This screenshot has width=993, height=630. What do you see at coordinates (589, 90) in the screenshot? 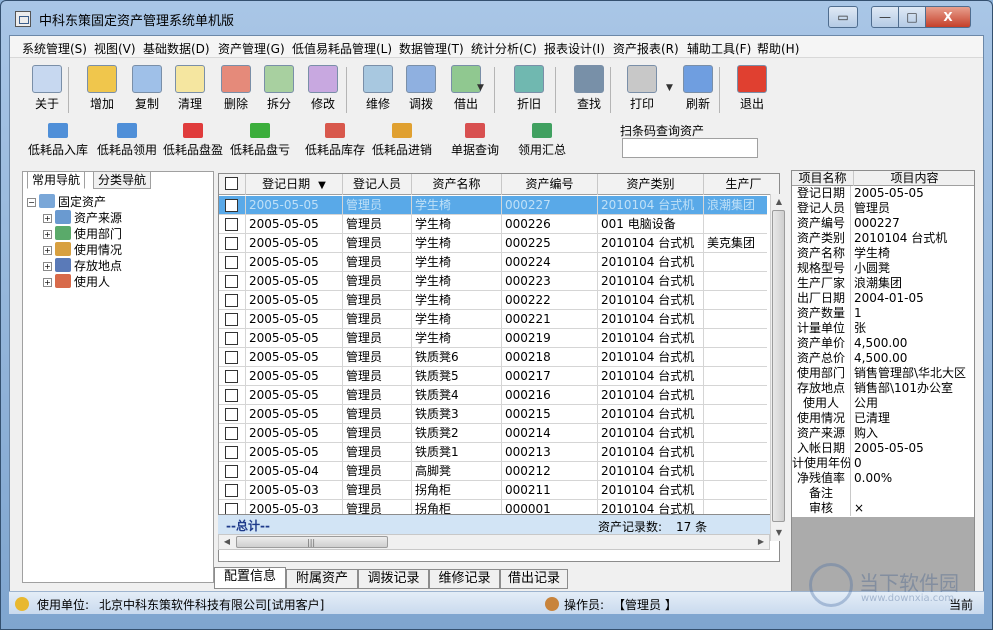
I see `toolbar-button-11: 查找` at bounding box center [589, 90].